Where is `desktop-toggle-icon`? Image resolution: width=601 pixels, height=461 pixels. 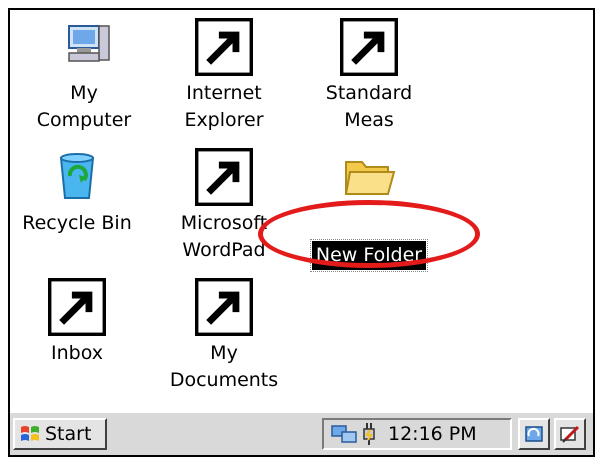 desktop-toggle-icon is located at coordinates (534, 434).